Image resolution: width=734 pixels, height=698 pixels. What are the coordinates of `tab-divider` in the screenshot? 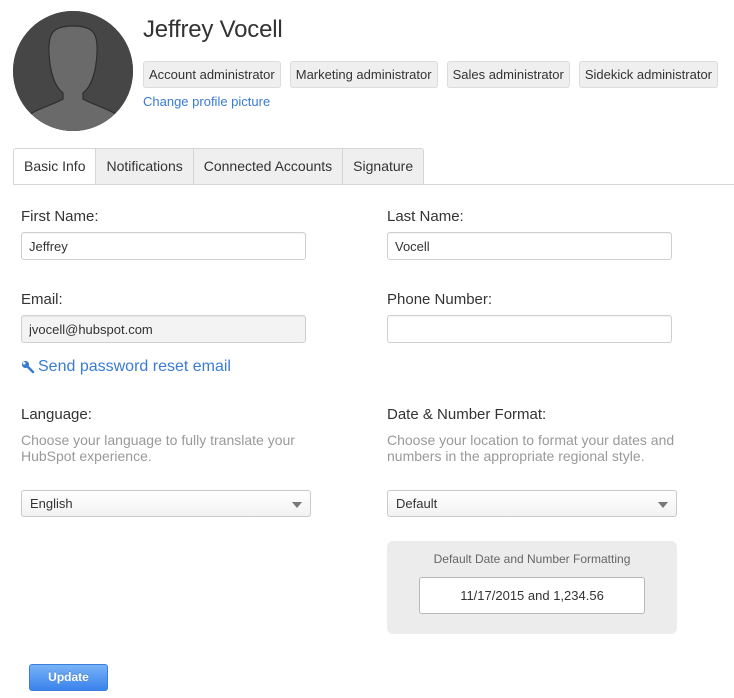 It's located at (373, 184).